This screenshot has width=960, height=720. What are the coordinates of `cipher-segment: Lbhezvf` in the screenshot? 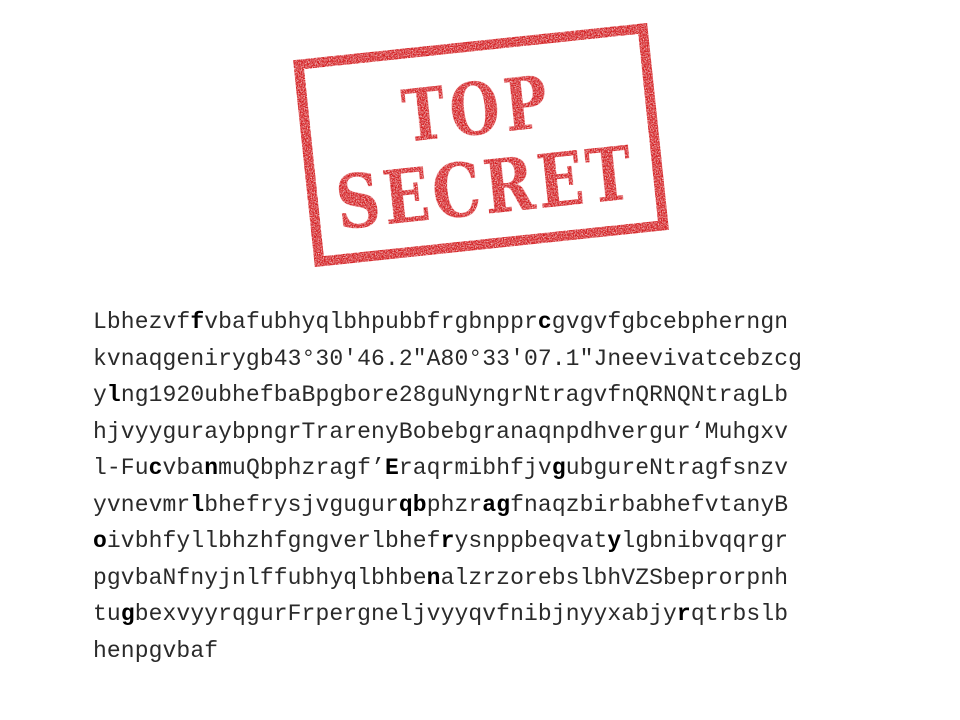 It's located at (142, 322).